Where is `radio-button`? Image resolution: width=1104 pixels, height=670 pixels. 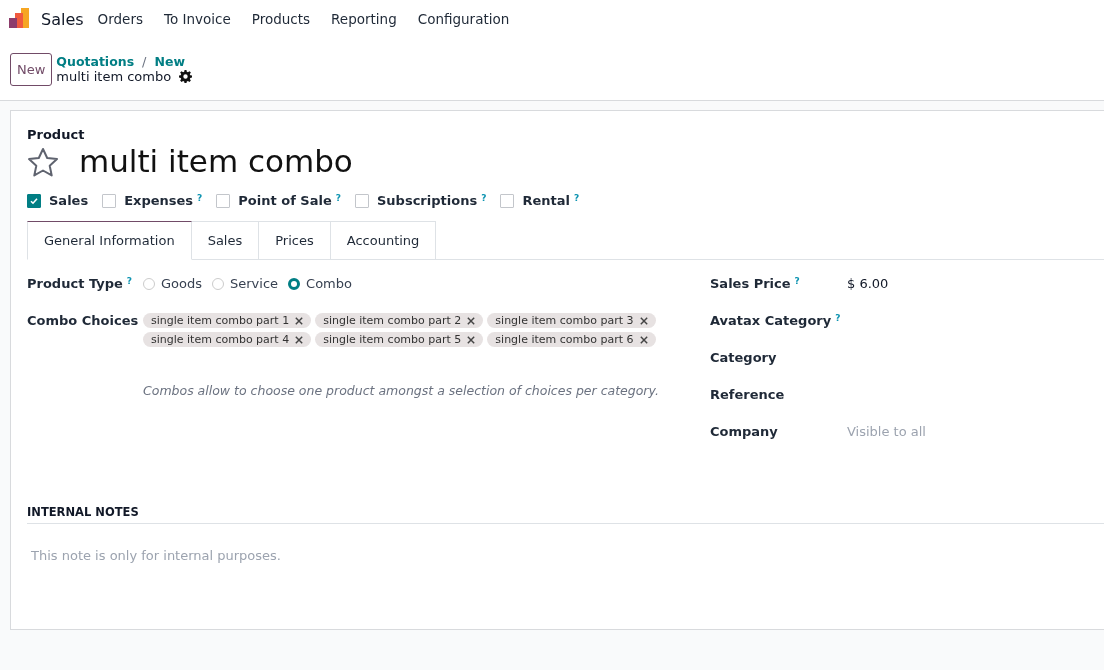
radio-button is located at coordinates (294, 283).